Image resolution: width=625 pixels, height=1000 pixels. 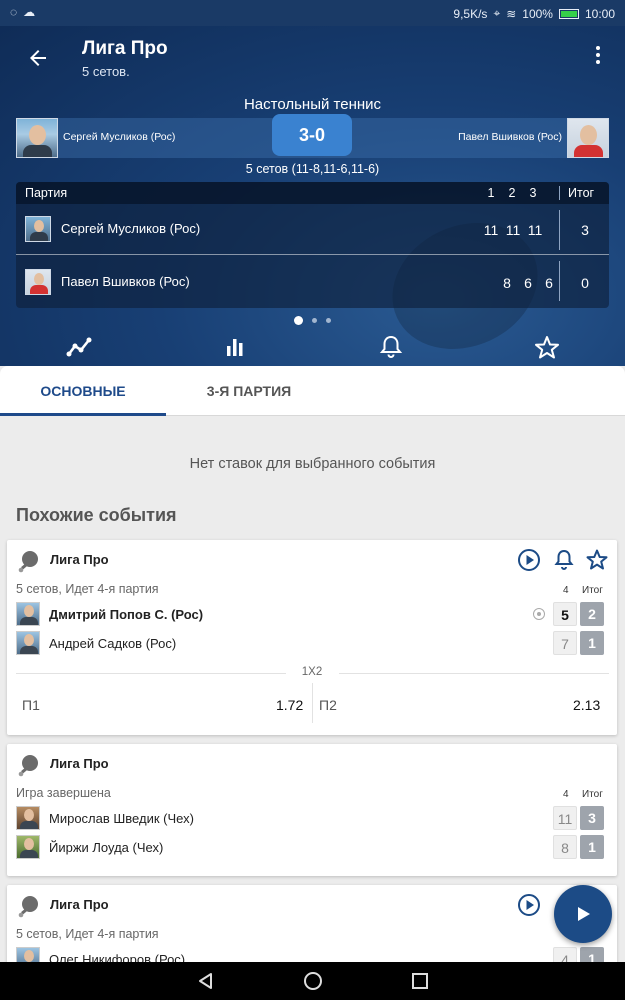 I want to click on player2-name: Павел Вшивков (Рос), so click(x=510, y=137).